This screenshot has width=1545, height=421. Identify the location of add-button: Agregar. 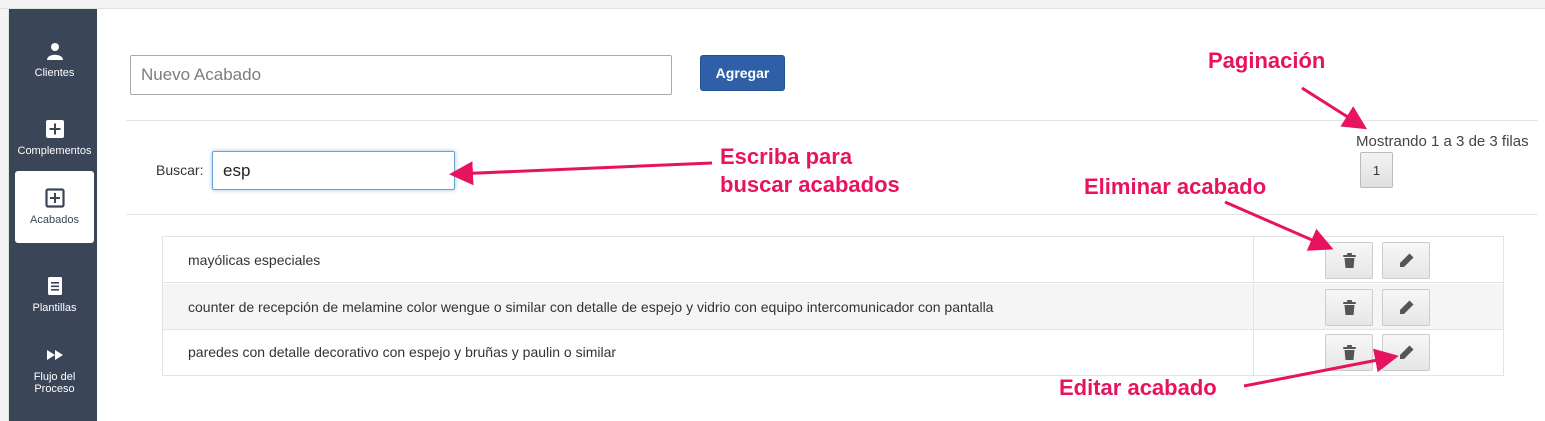
(742, 73).